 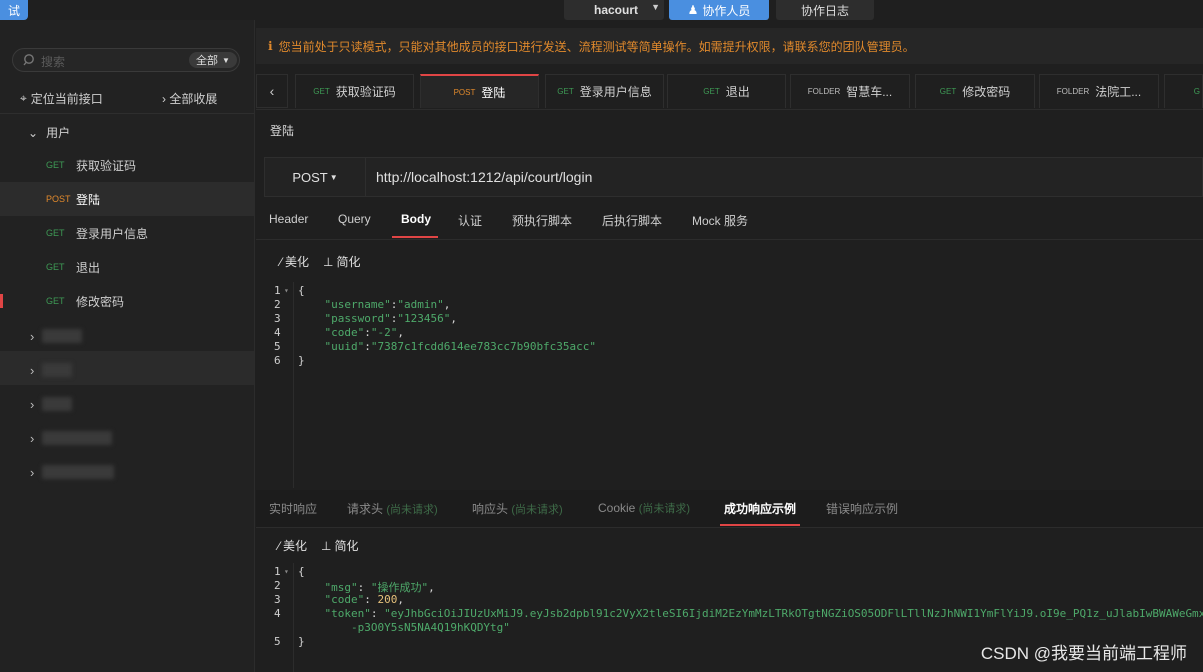 I want to click on tab-error-example: 错误响应示例, so click(x=862, y=508).